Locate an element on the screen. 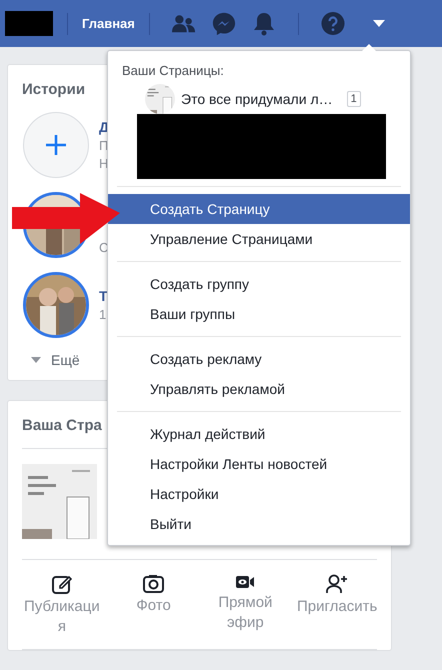 This screenshot has width=442, height=670. card-title: Истории is located at coordinates (54, 89).